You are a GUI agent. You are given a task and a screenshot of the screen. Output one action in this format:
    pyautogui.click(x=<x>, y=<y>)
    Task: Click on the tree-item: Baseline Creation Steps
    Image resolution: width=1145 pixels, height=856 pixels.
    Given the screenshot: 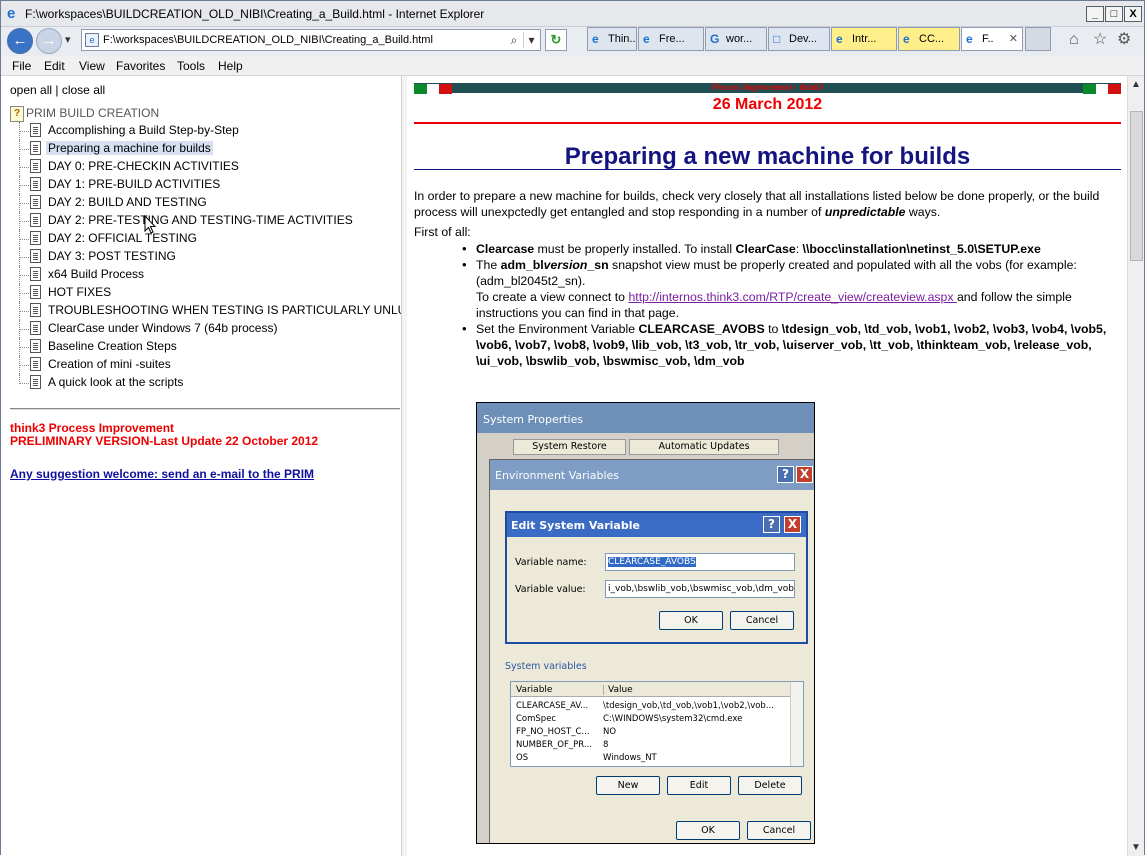 What is the action you would take?
    pyautogui.click(x=208, y=347)
    